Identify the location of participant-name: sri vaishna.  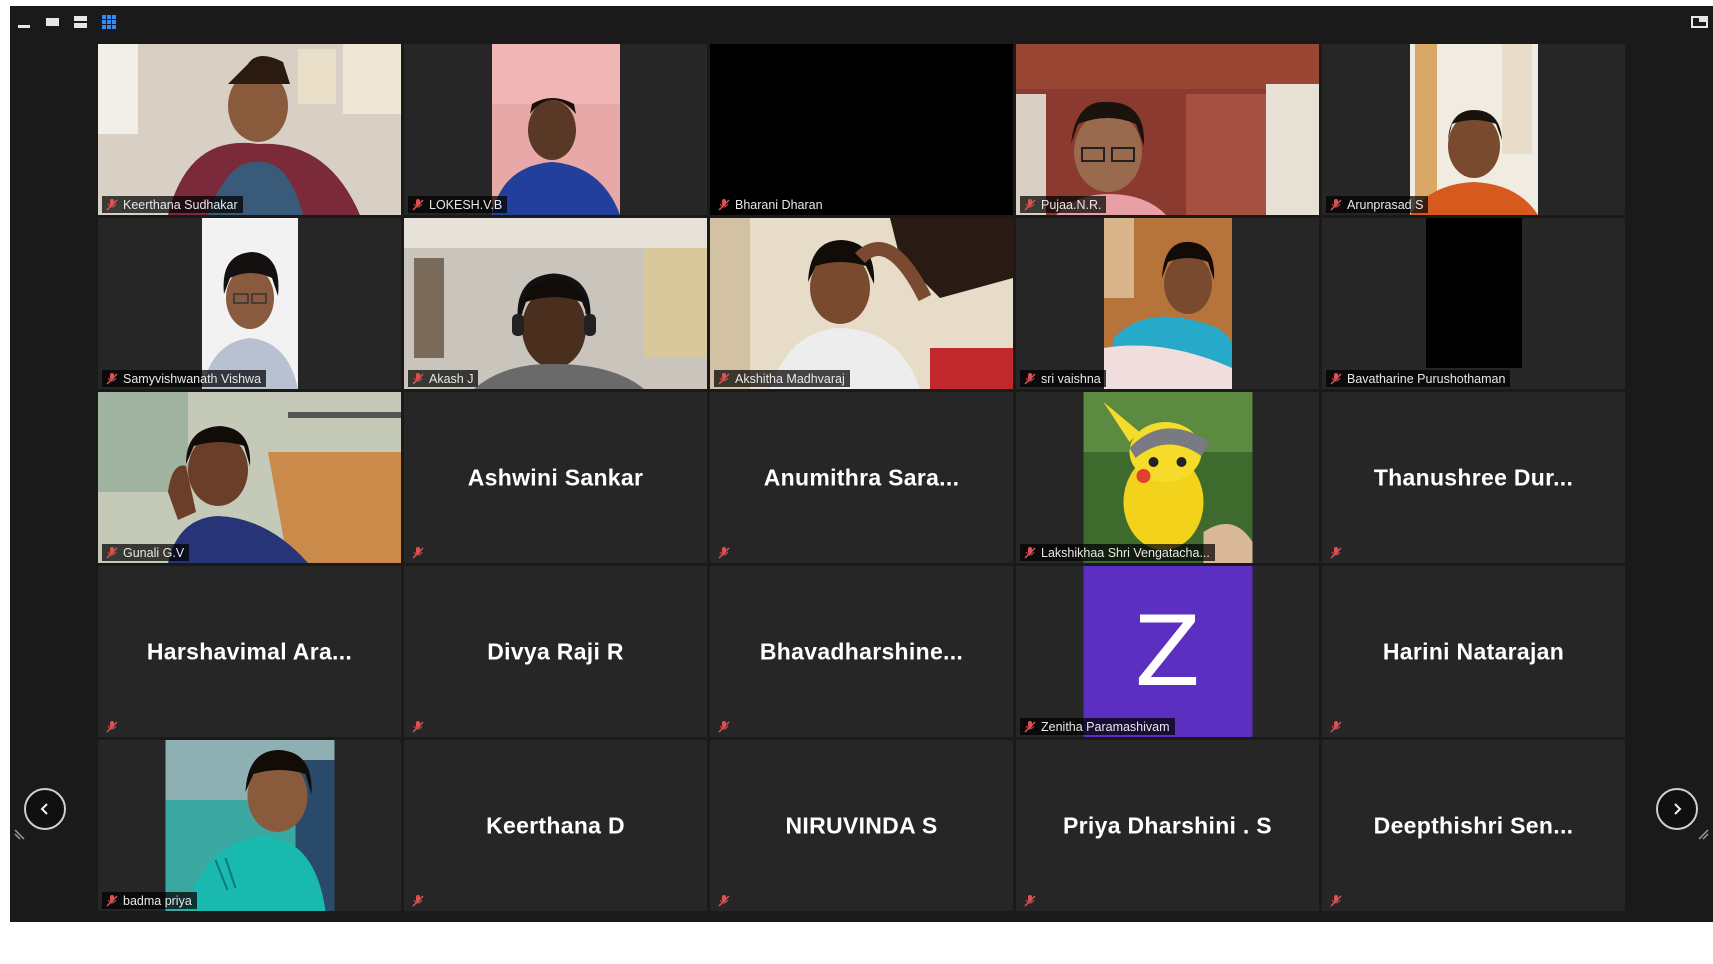
(1071, 378).